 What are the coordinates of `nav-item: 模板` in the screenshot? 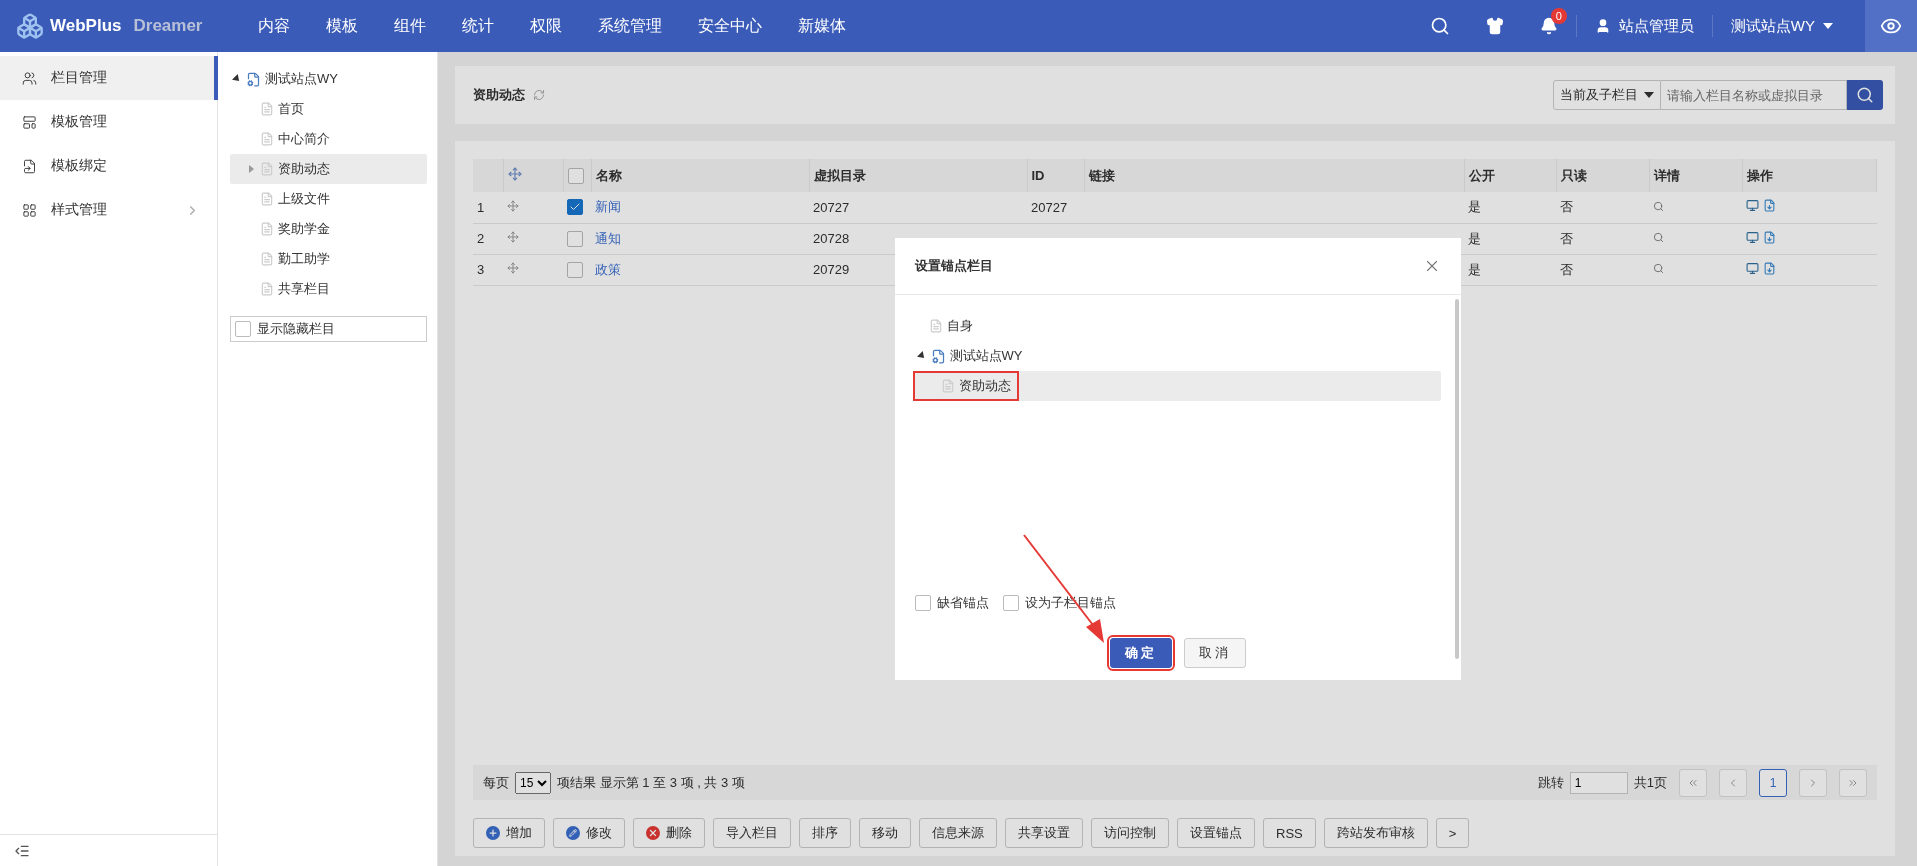 It's located at (342, 26).